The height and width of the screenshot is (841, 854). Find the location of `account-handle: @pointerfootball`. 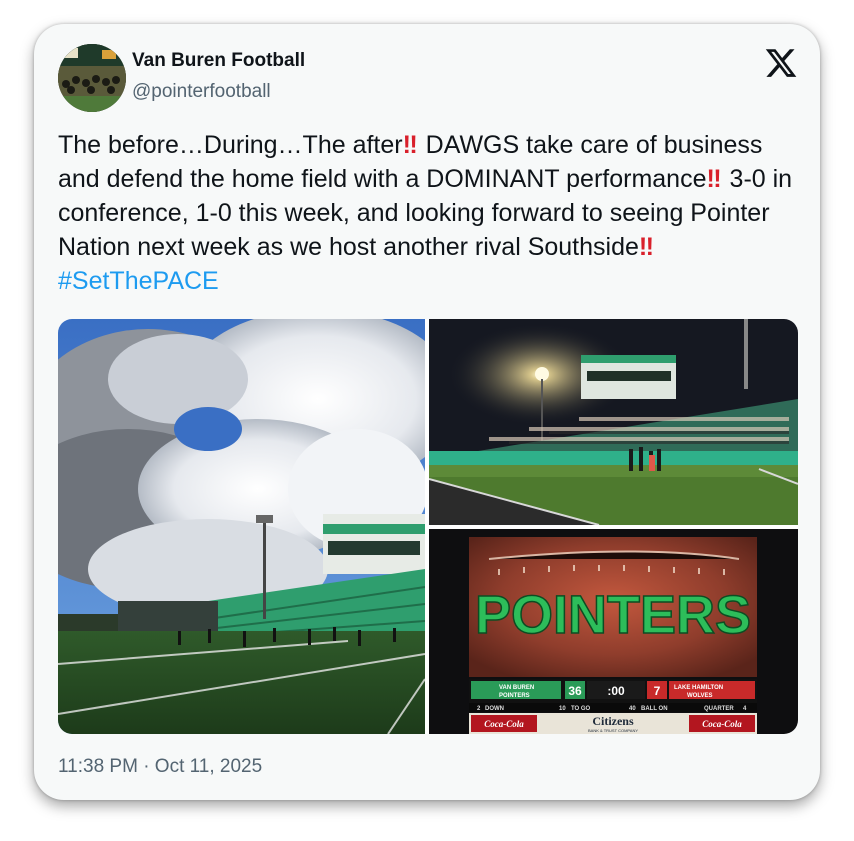

account-handle: @pointerfootball is located at coordinates (201, 92).